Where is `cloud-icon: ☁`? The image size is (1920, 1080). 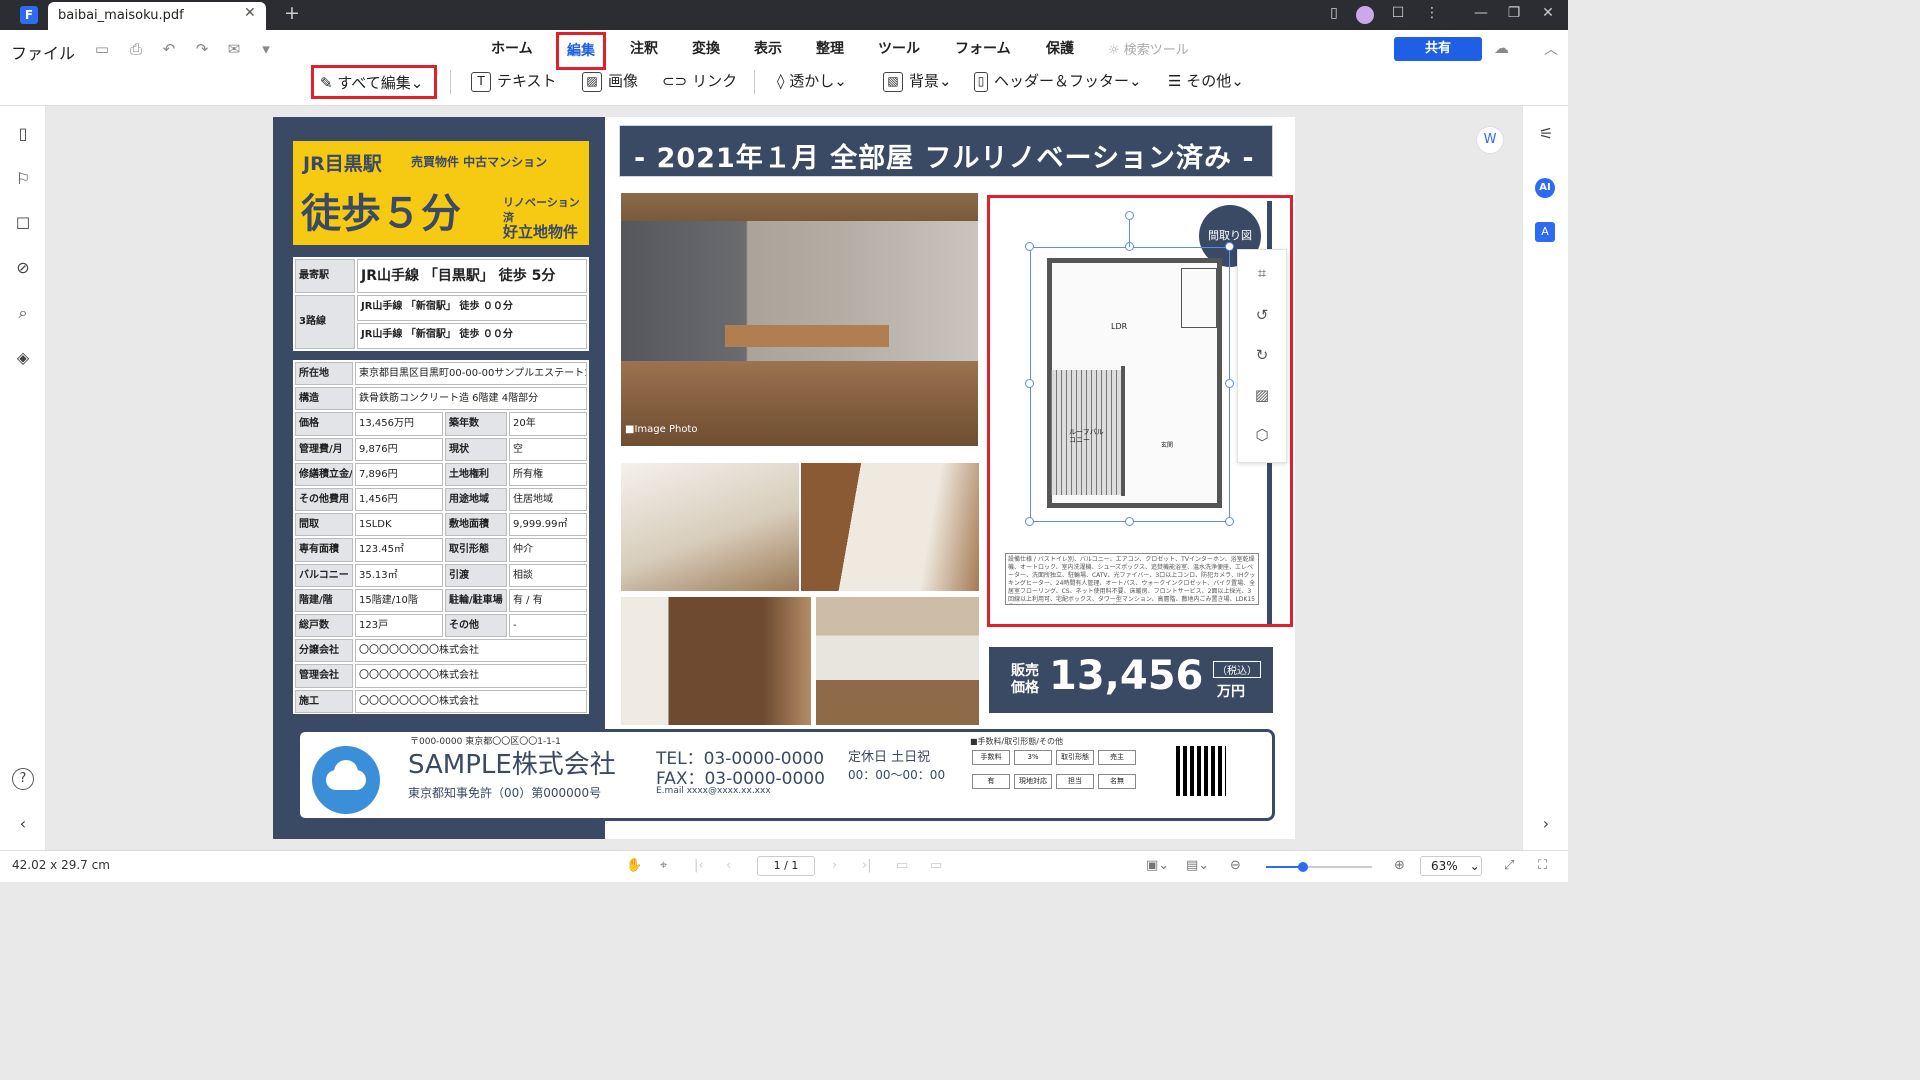
cloud-icon: ☁ is located at coordinates (1501, 48).